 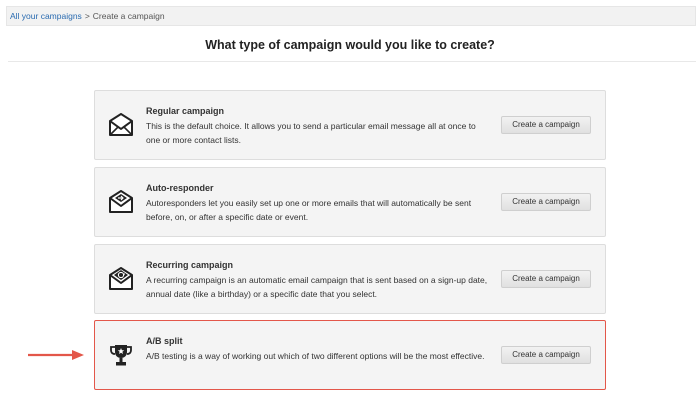 What do you see at coordinates (121, 125) in the screenshot?
I see `envelope-icon` at bounding box center [121, 125].